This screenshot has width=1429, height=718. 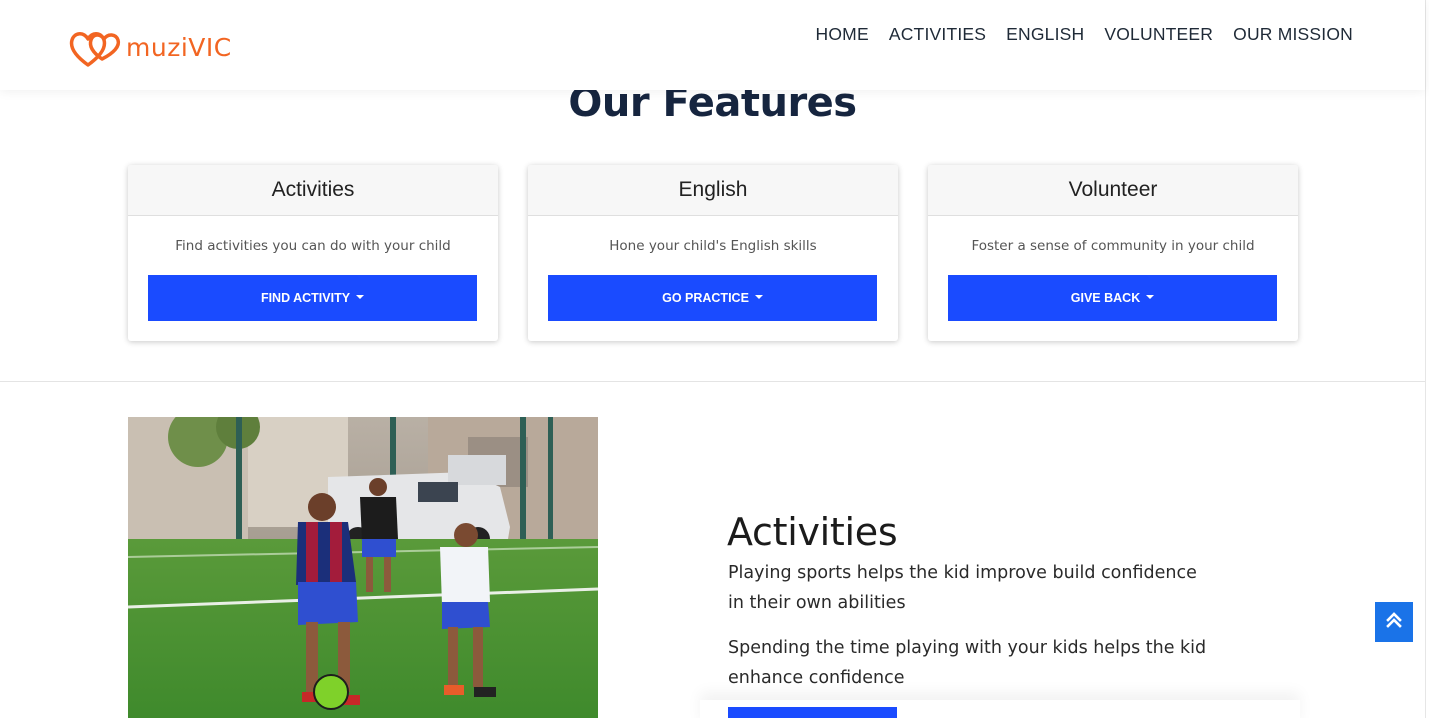 I want to click on nav-item-english: ENGLISH, so click(x=1045, y=34).